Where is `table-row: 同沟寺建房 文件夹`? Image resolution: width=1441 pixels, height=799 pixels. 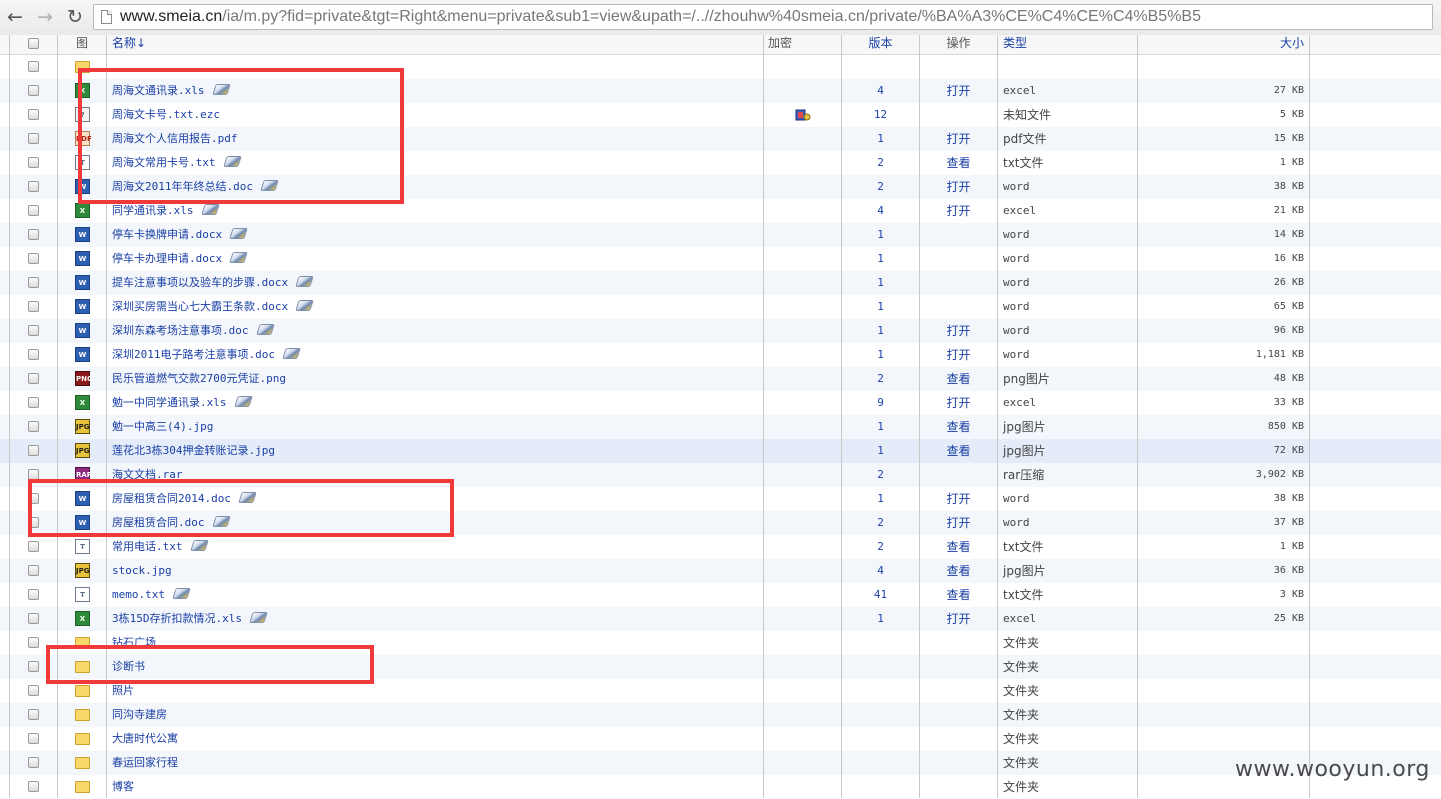 table-row: 同沟寺建房 文件夹 is located at coordinates (720, 715).